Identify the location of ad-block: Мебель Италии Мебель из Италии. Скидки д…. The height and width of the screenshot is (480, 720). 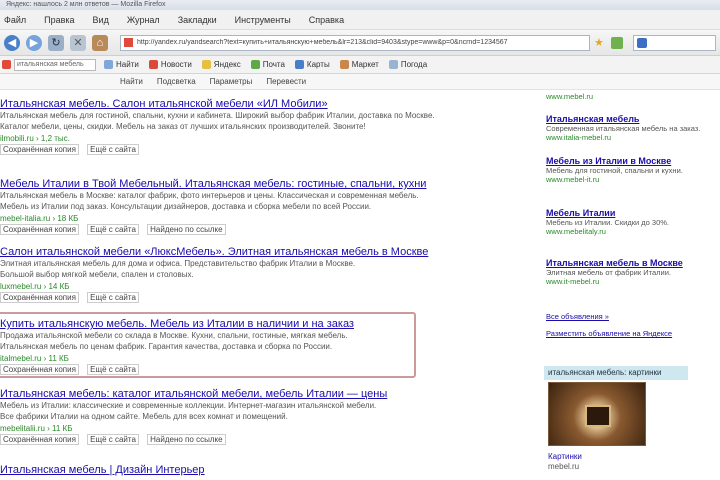
(633, 222).